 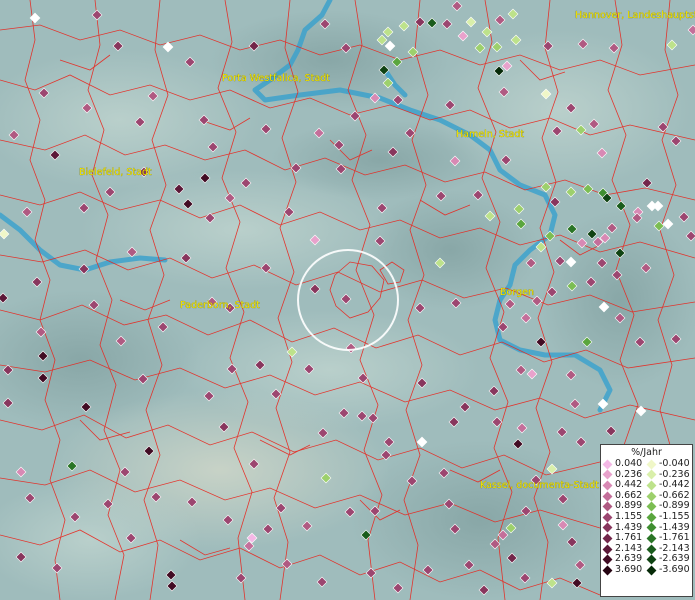 What do you see at coordinates (220, 305) in the screenshot?
I see `city-label-paderborn: Paderborn, Stadt` at bounding box center [220, 305].